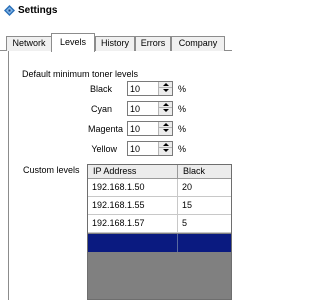  I want to click on toner-label-yellow: Yellow, so click(104, 149).